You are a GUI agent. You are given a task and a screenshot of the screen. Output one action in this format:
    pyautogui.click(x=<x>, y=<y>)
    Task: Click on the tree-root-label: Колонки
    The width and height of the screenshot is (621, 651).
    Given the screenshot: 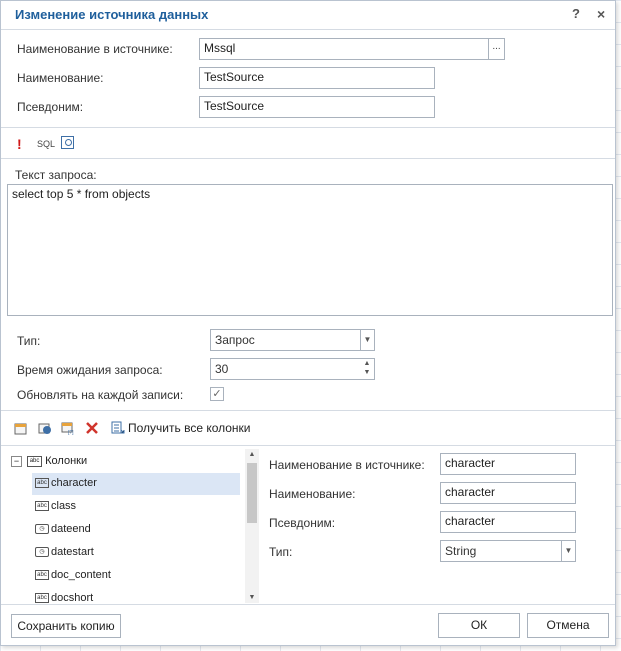 What is the action you would take?
    pyautogui.click(x=66, y=461)
    